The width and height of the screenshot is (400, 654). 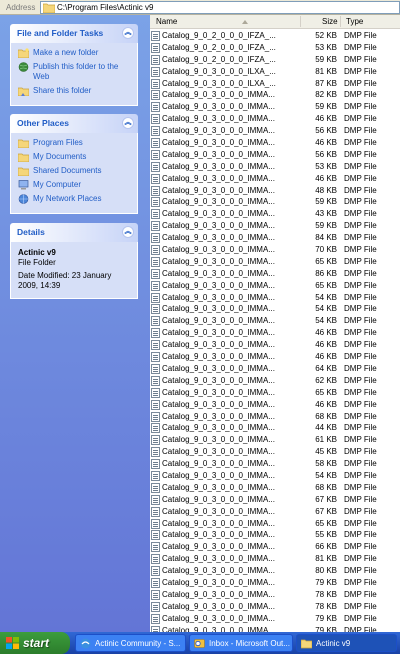 What do you see at coordinates (275, 238) in the screenshot?
I see `file-row: Catalog_9_0_3_0_0_0_IMMA... 84 KB DMP File` at bounding box center [275, 238].